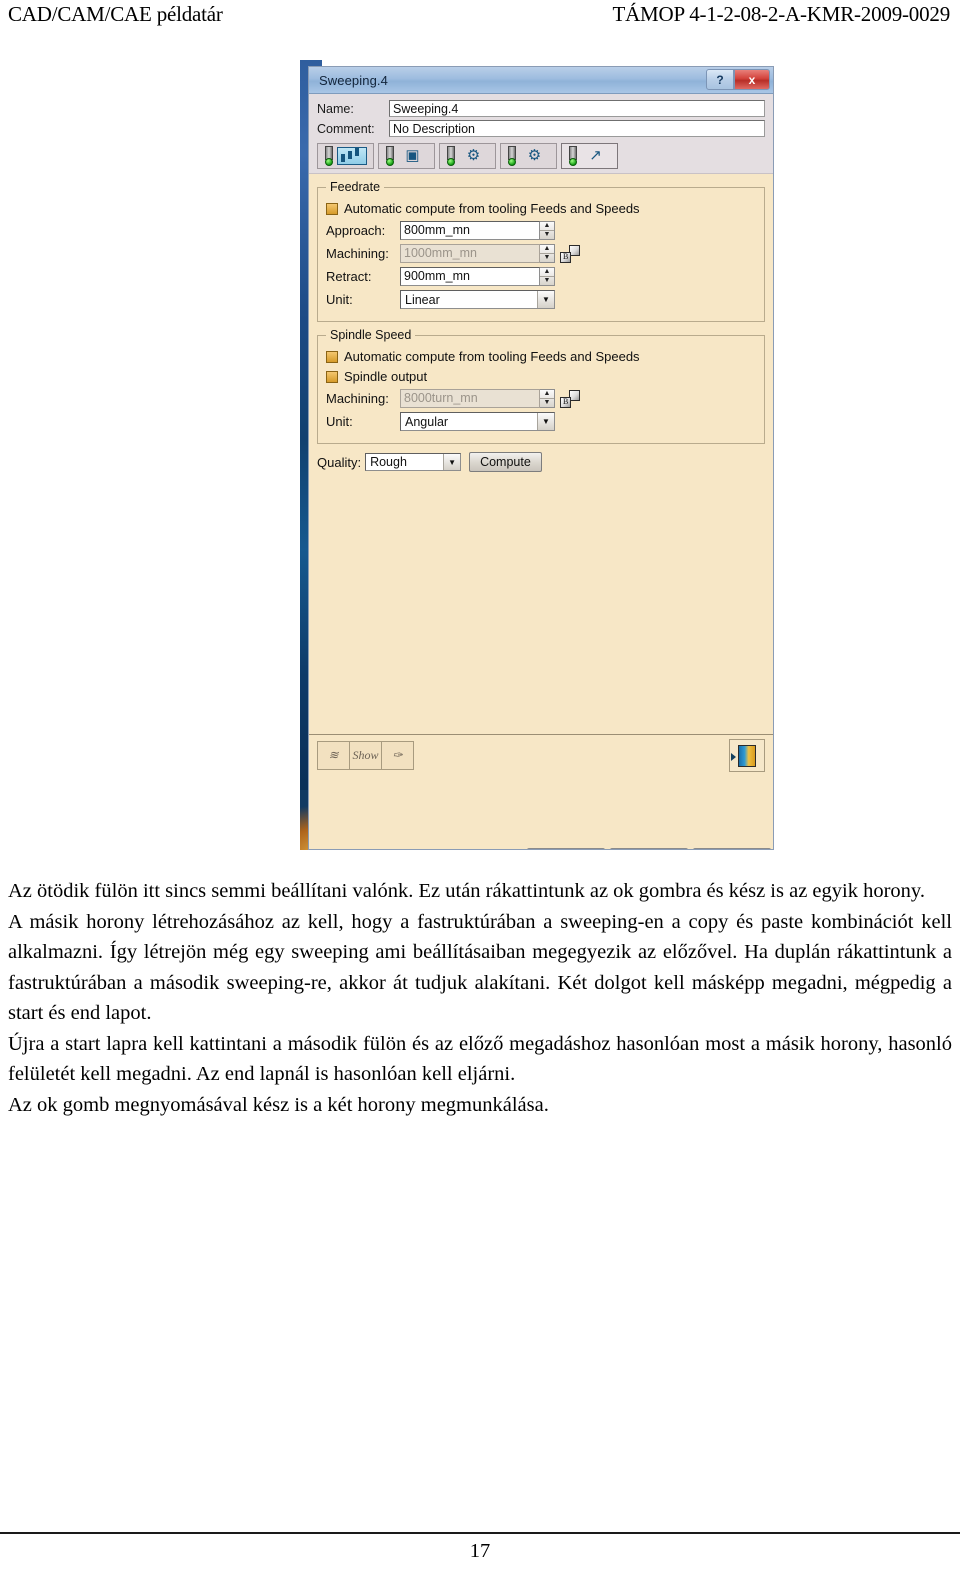 The image size is (960, 1589). I want to click on quality-value: Rough, so click(388, 462).